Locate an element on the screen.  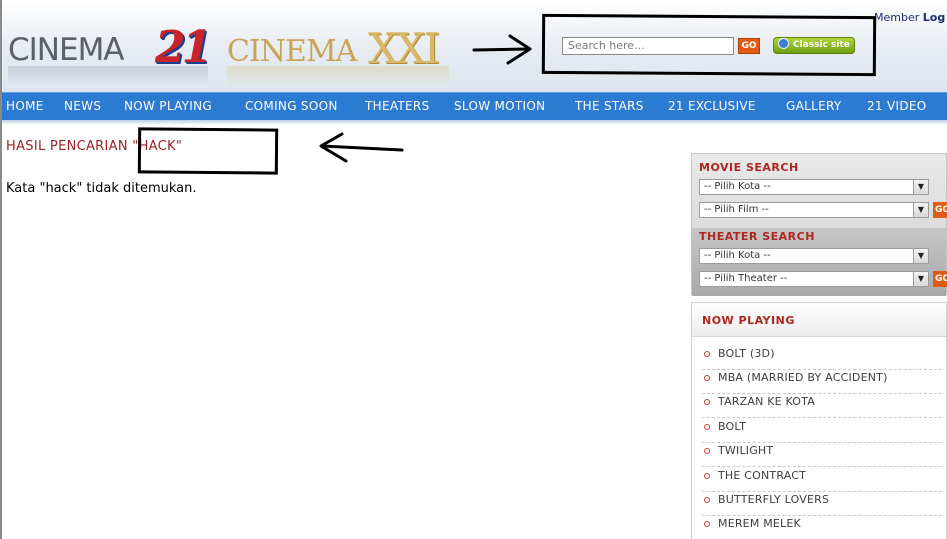
nav-gallery: GALLERY is located at coordinates (813, 106).